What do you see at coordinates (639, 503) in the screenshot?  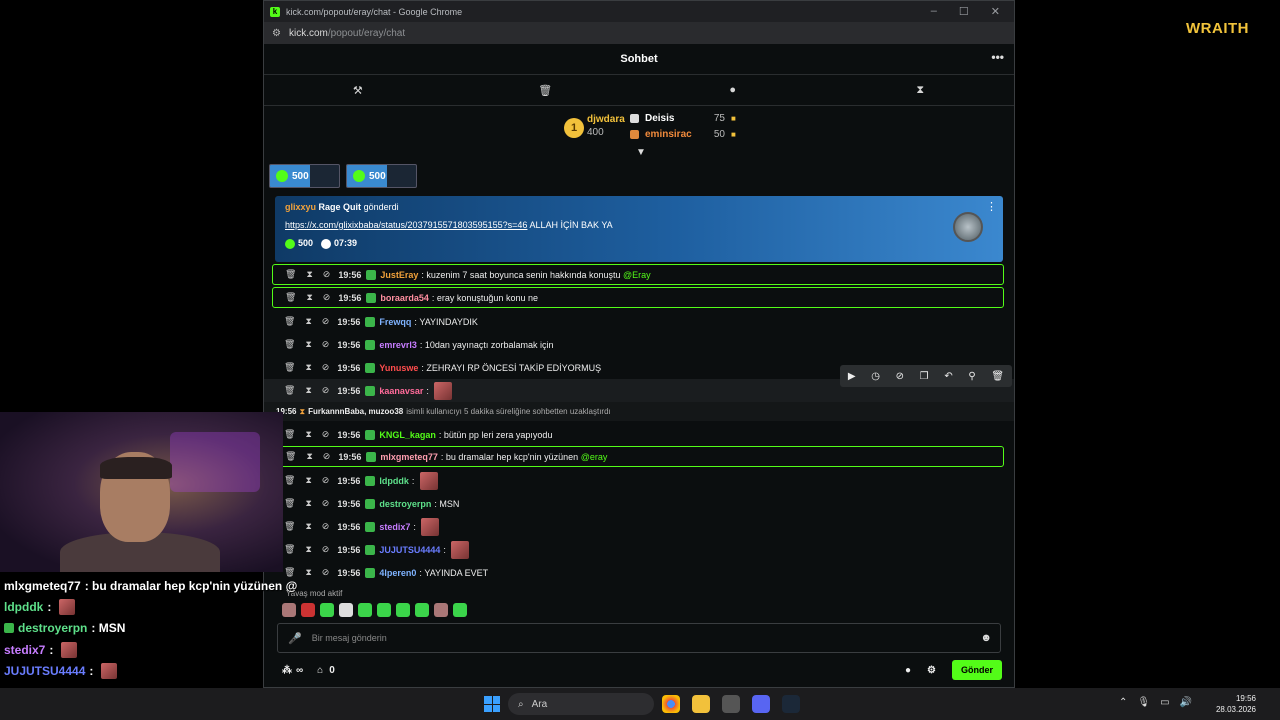 I see `chat-message: 🗑 ⧗ ⊘ 19:56 destroyerpn: MSN` at bounding box center [639, 503].